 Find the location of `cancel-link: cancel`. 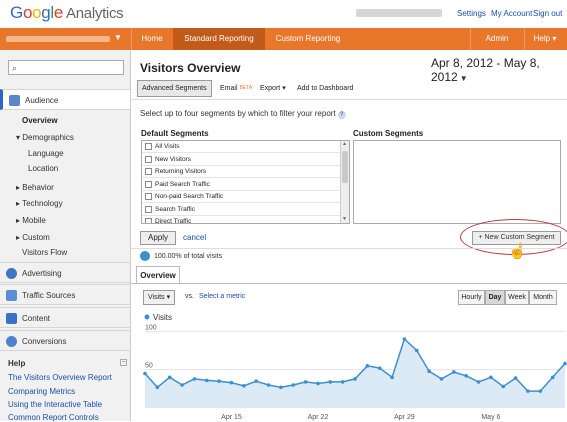

cancel-link: cancel is located at coordinates (194, 237).